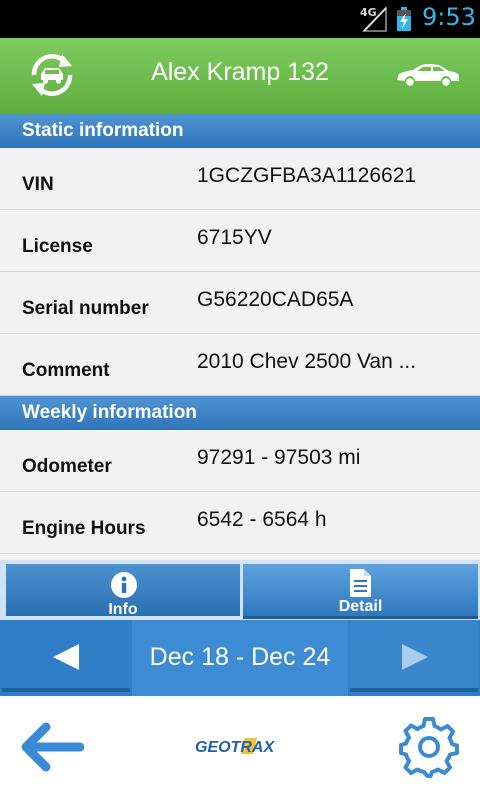 This screenshot has width=480, height=800. I want to click on info-row-odometer: Odometer 97291 - 97503 mi, so click(240, 461).